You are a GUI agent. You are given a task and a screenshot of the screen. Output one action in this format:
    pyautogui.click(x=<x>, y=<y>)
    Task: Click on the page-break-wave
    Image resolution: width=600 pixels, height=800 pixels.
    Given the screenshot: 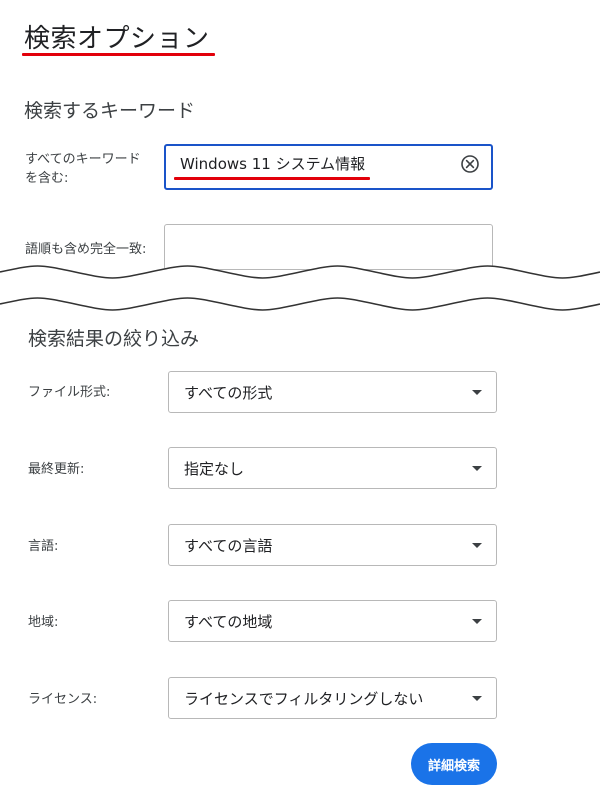 What is the action you would take?
    pyautogui.click(x=300, y=293)
    